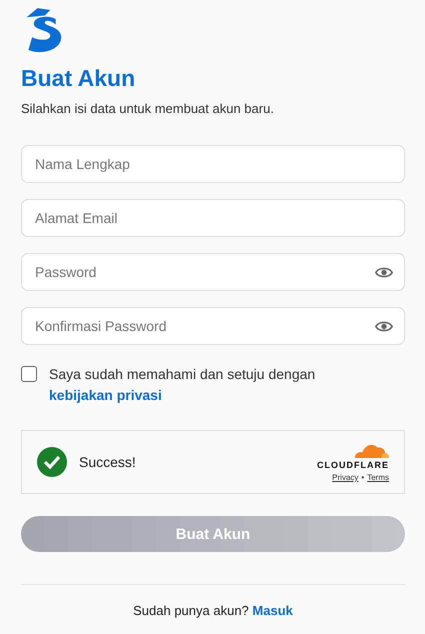 The width and height of the screenshot is (425, 634). Describe the element at coordinates (29, 374) in the screenshot. I see `agree-checkbox` at that location.